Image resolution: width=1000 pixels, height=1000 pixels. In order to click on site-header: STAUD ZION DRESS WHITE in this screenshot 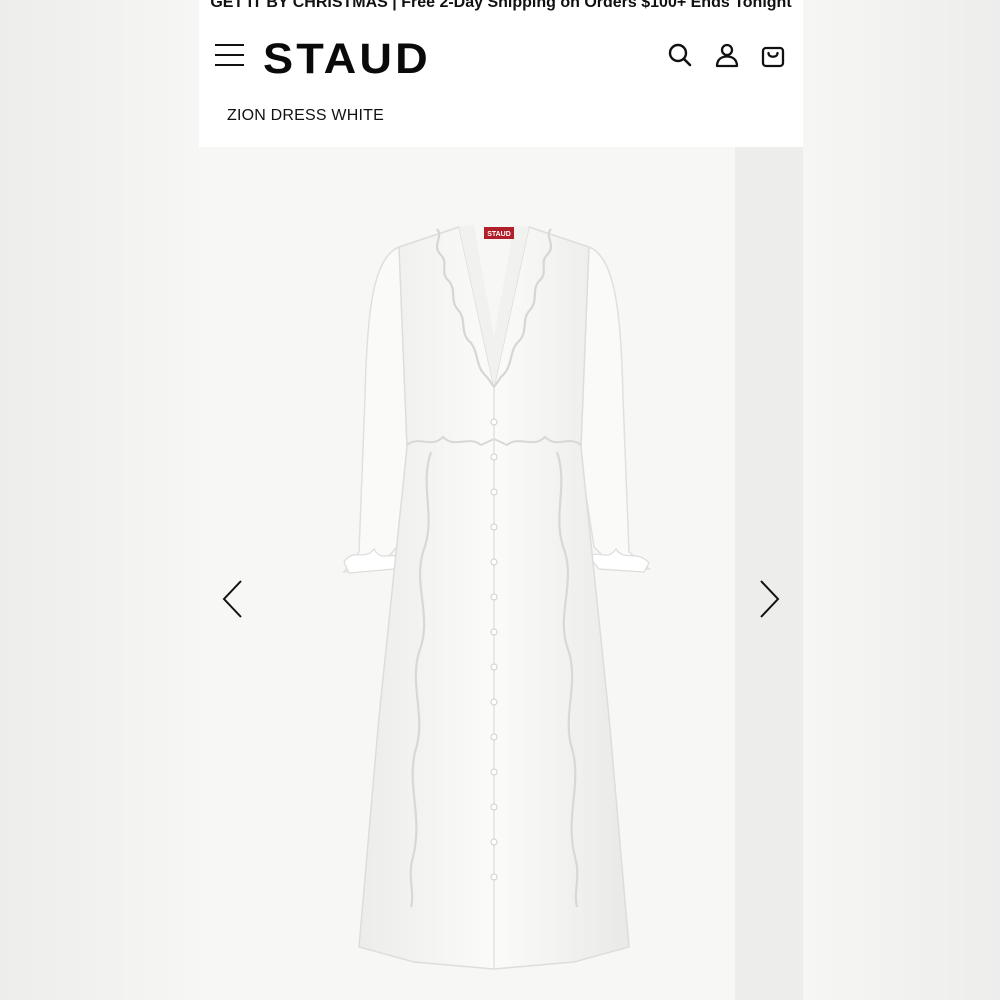, I will do `click(501, 82)`.